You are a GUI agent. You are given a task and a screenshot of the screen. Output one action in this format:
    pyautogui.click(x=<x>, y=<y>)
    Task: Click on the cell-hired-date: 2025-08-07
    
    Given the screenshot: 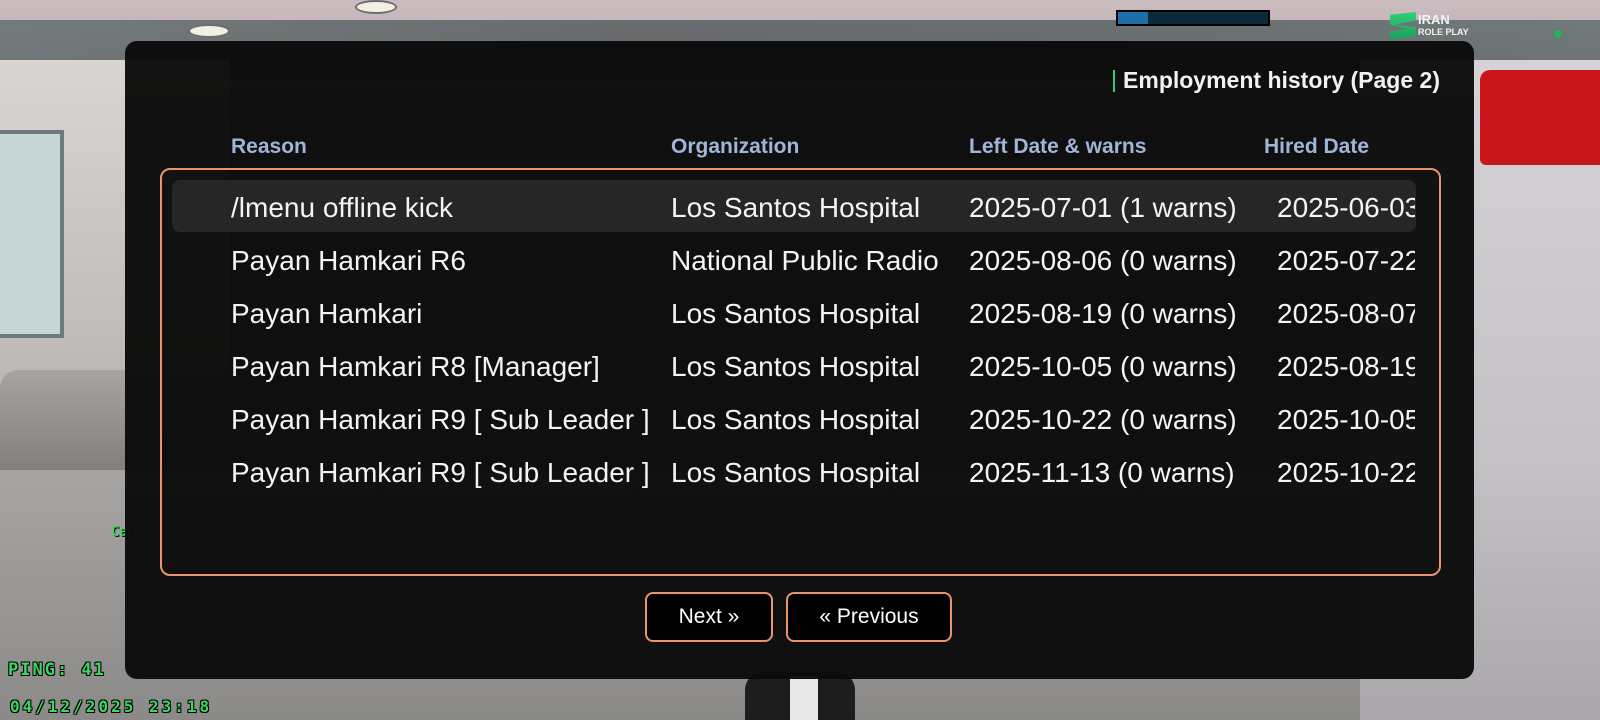 What is the action you would take?
    pyautogui.click(x=1346, y=313)
    